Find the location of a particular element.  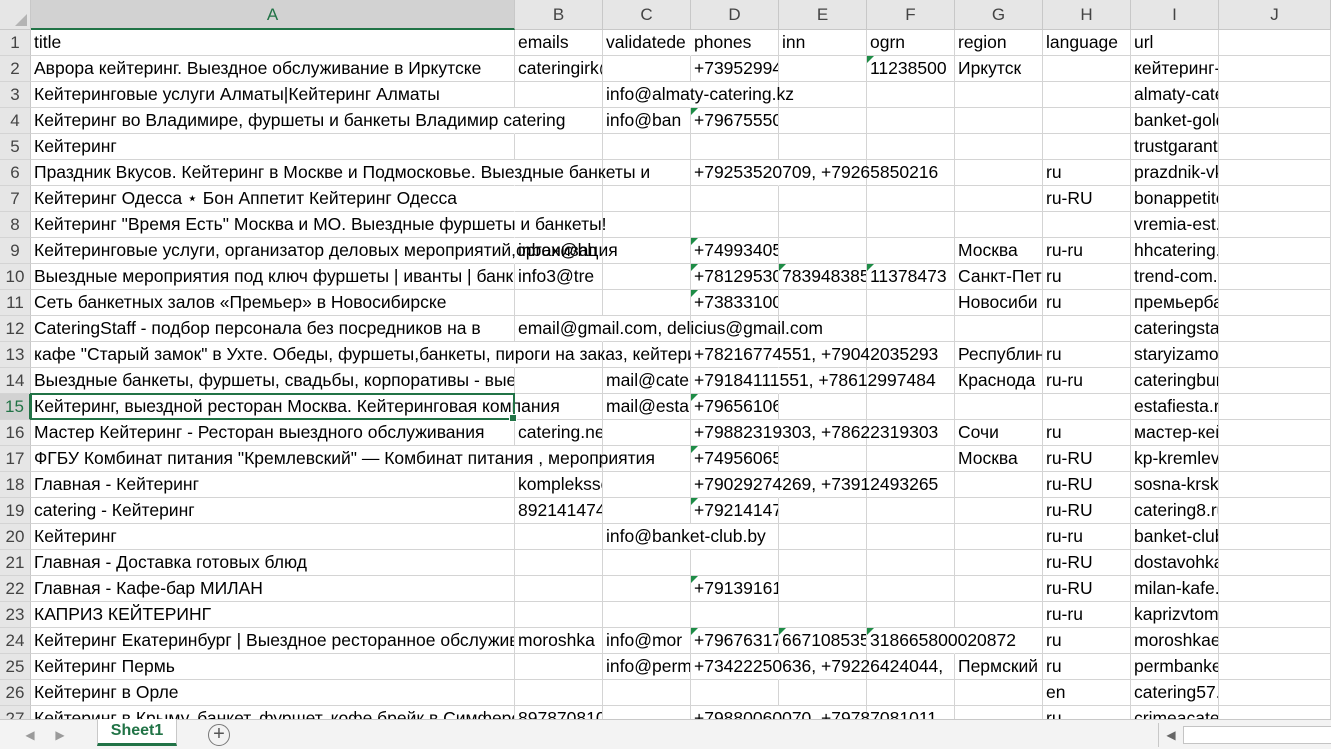

cell-d26 is located at coordinates (735, 693).